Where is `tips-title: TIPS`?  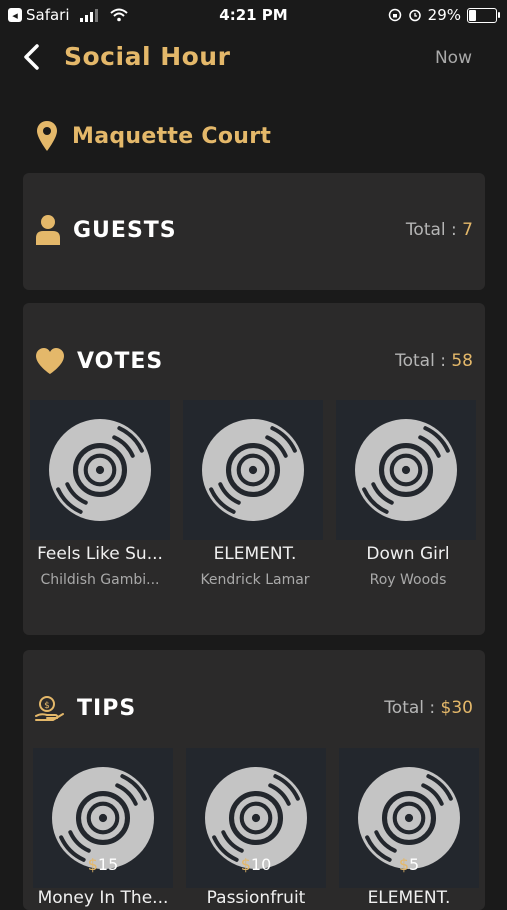
tips-title: TIPS is located at coordinates (107, 708).